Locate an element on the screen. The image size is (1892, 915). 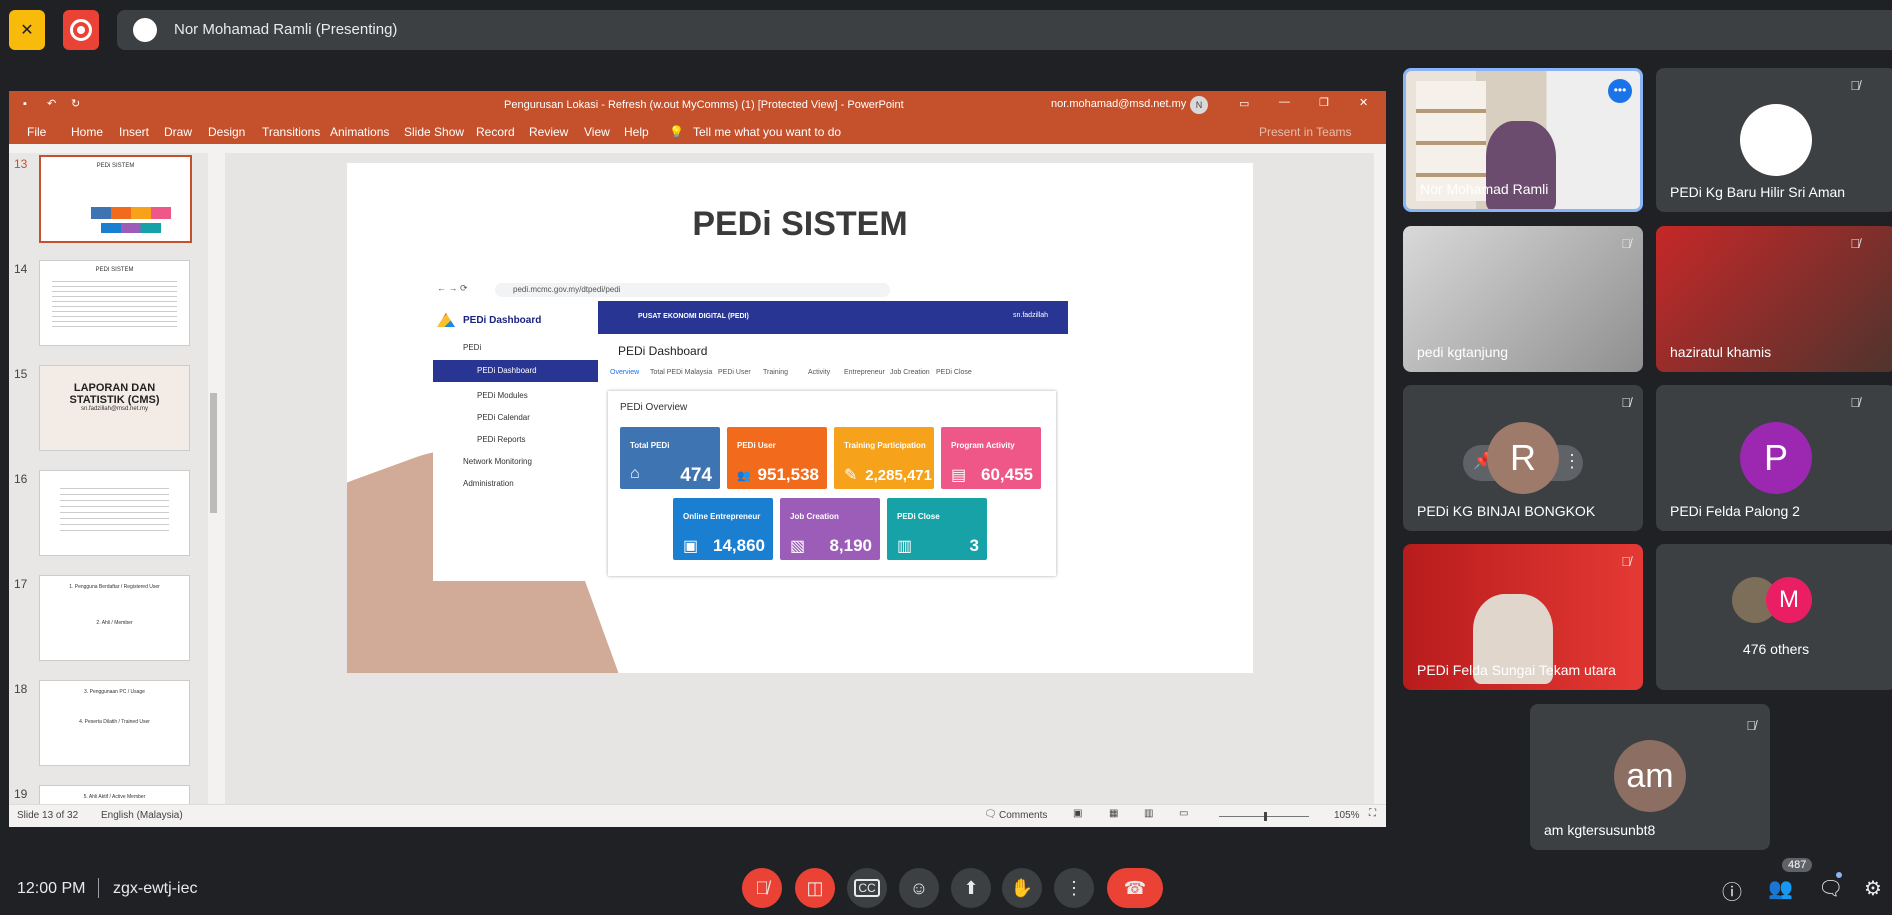
save-icon: ▪ is located at coordinates (25, 104).